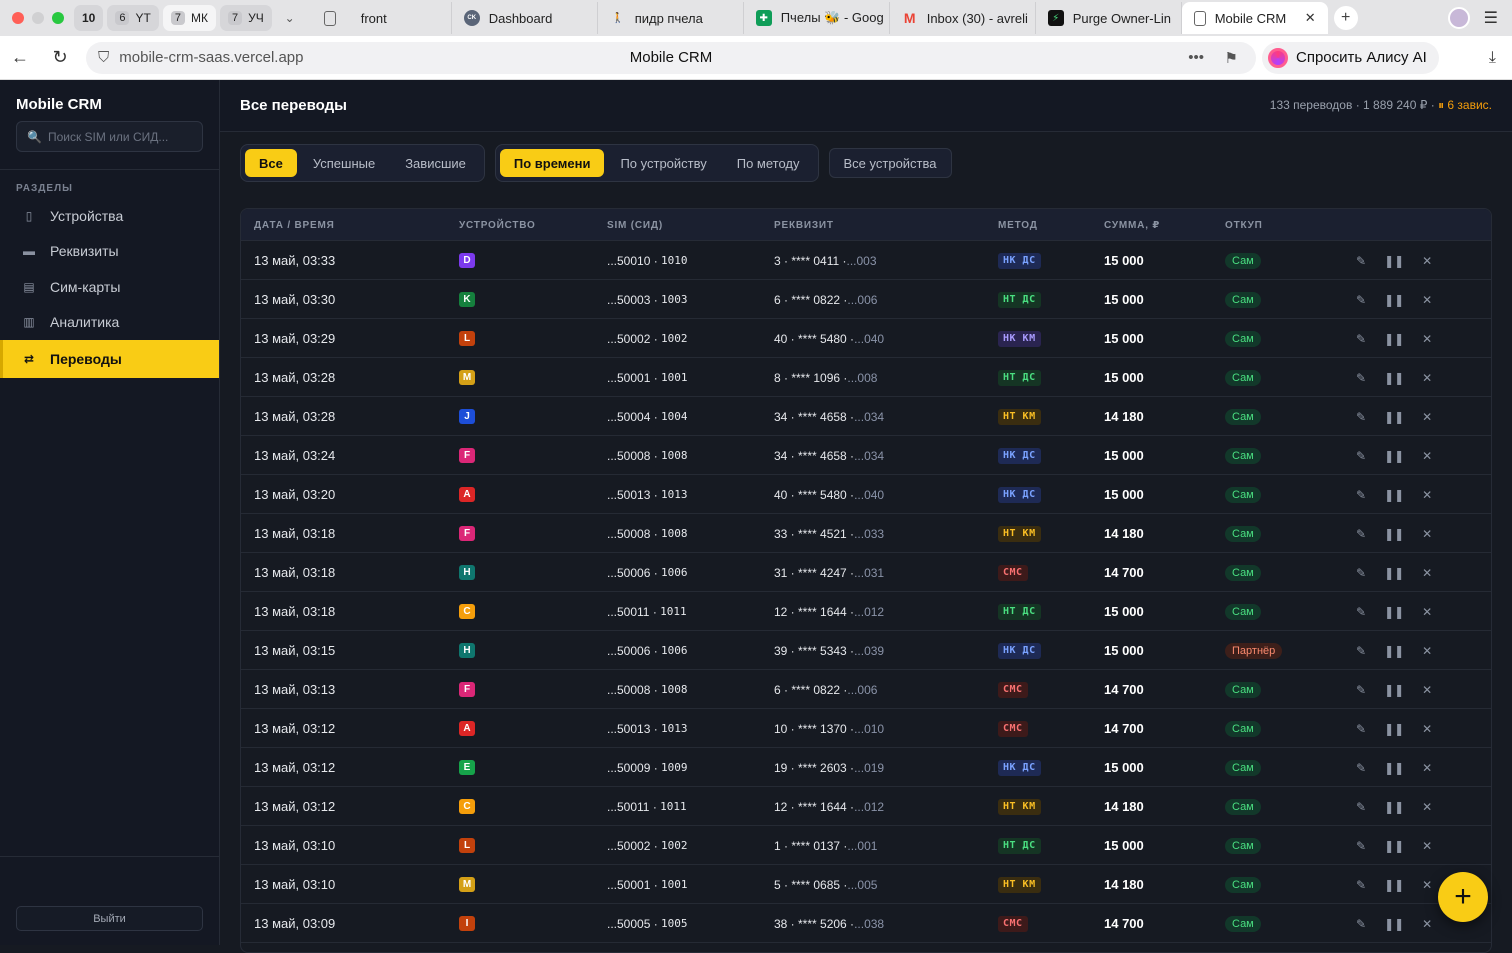 Image resolution: width=1512 pixels, height=953 pixels. Describe the element at coordinates (1463, 897) in the screenshot. I see `add-transfer-button: +` at that location.